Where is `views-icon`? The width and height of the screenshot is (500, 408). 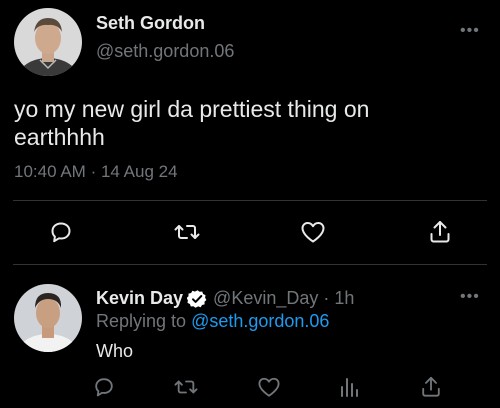 views-icon is located at coordinates (349, 387).